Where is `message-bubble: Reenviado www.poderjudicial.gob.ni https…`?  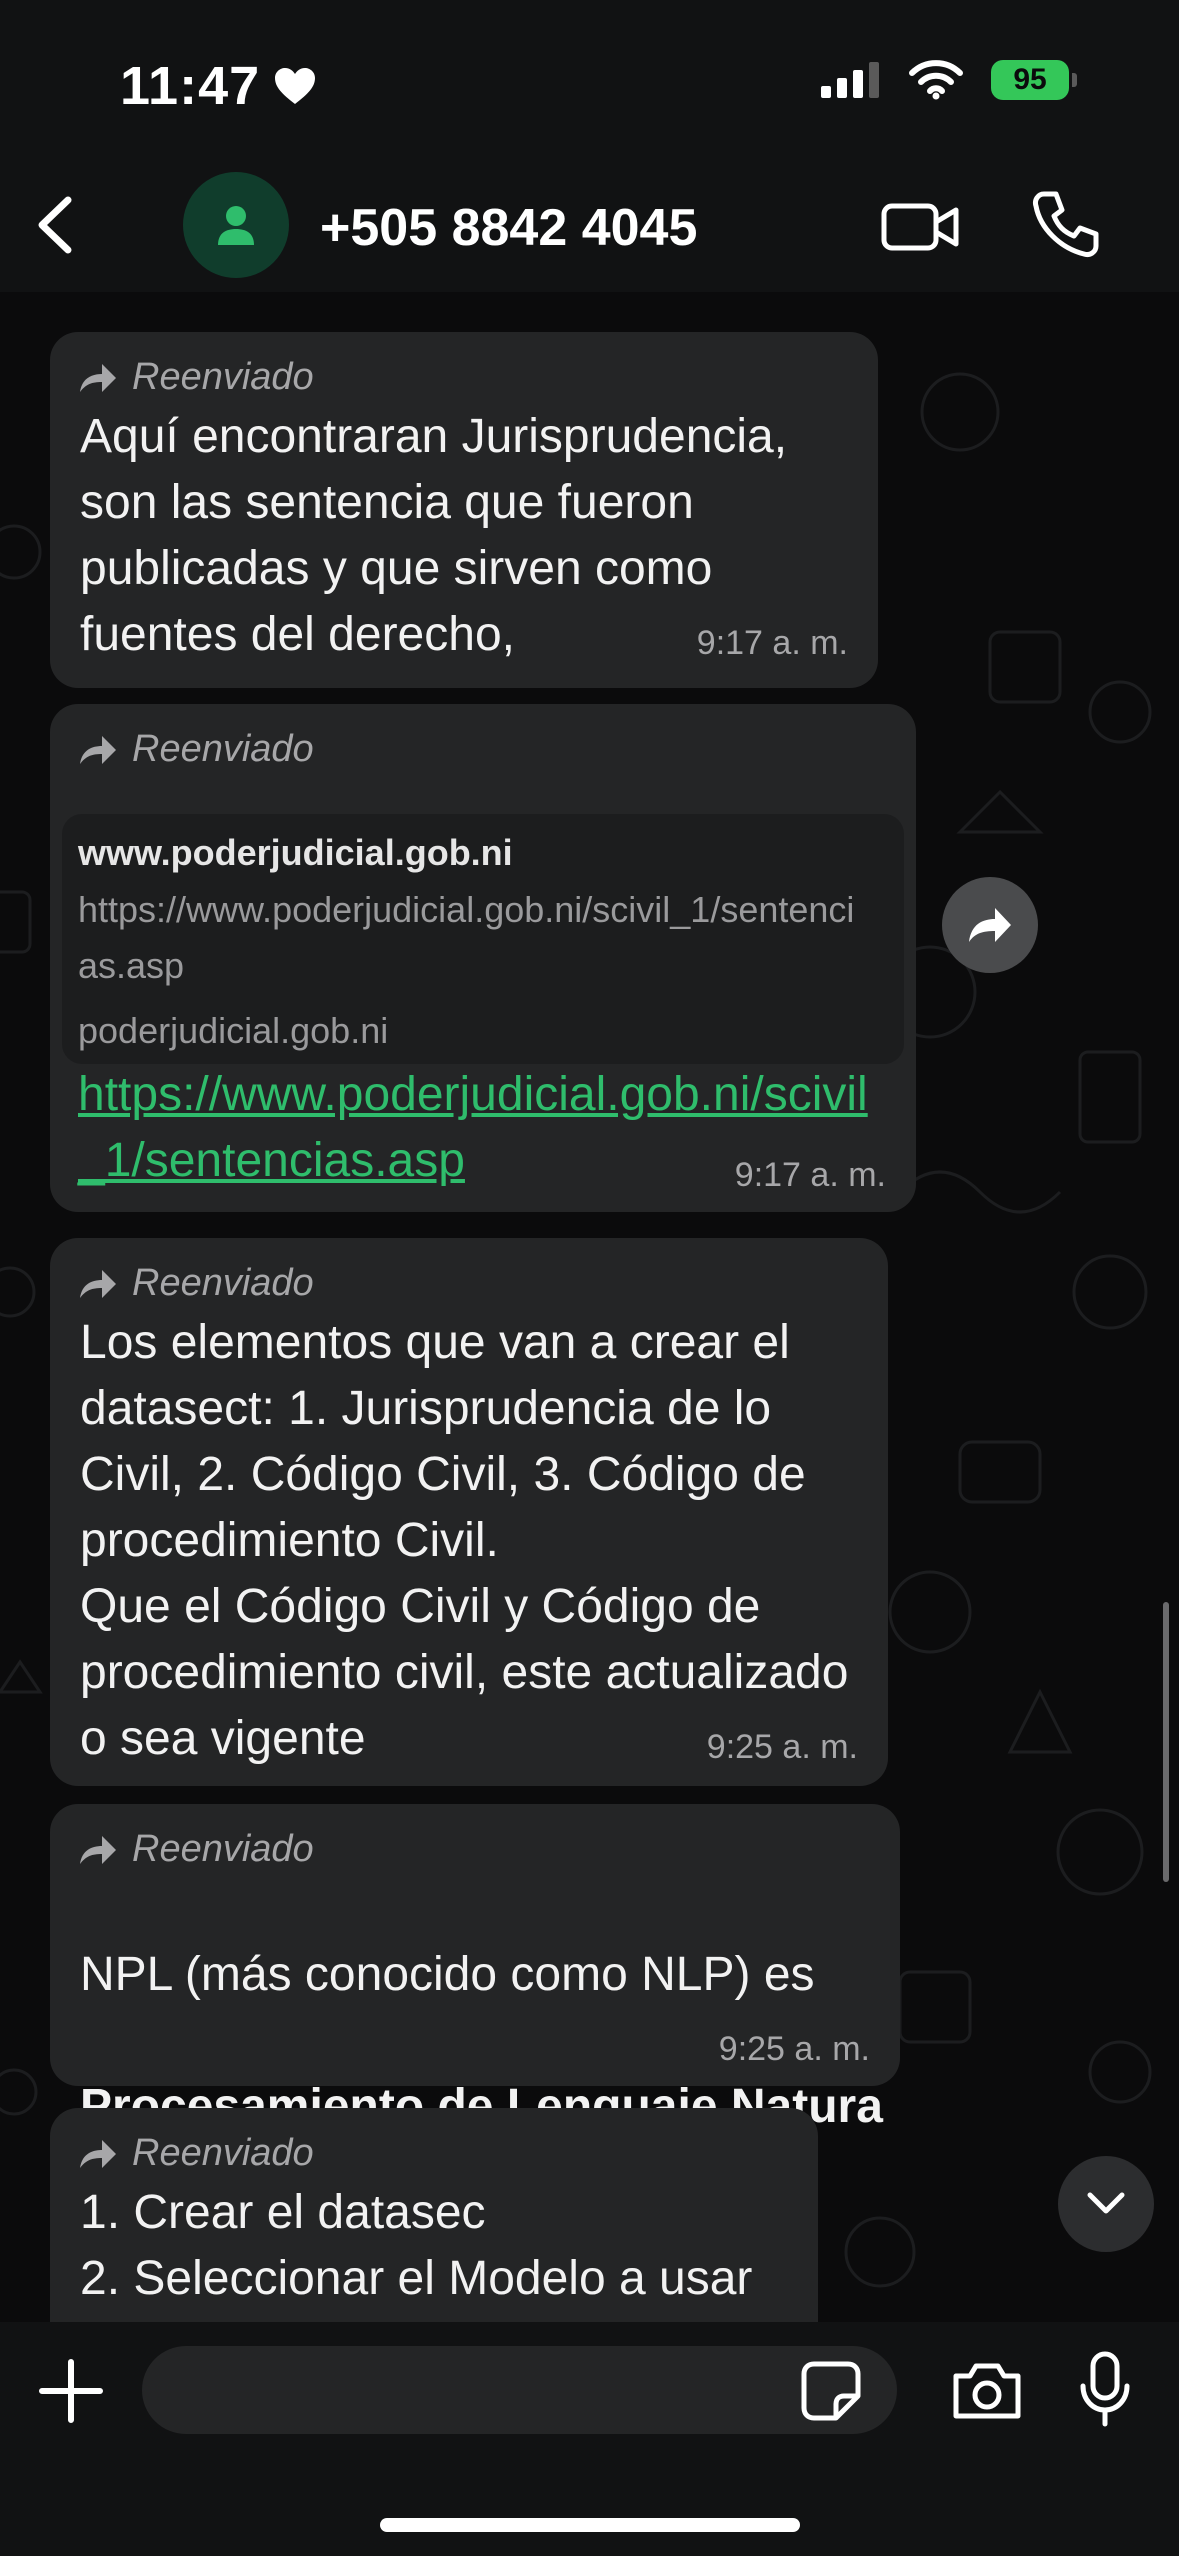
message-bubble: Reenviado www.poderjudicial.gob.ni https… is located at coordinates (483, 958).